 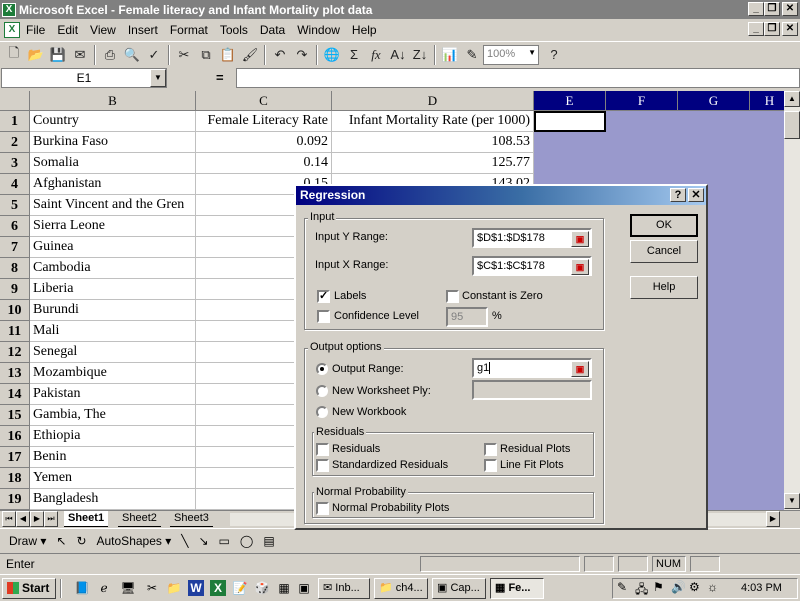 What do you see at coordinates (61, 541) in the screenshot?
I see `select-objects-icon: ↖` at bounding box center [61, 541].